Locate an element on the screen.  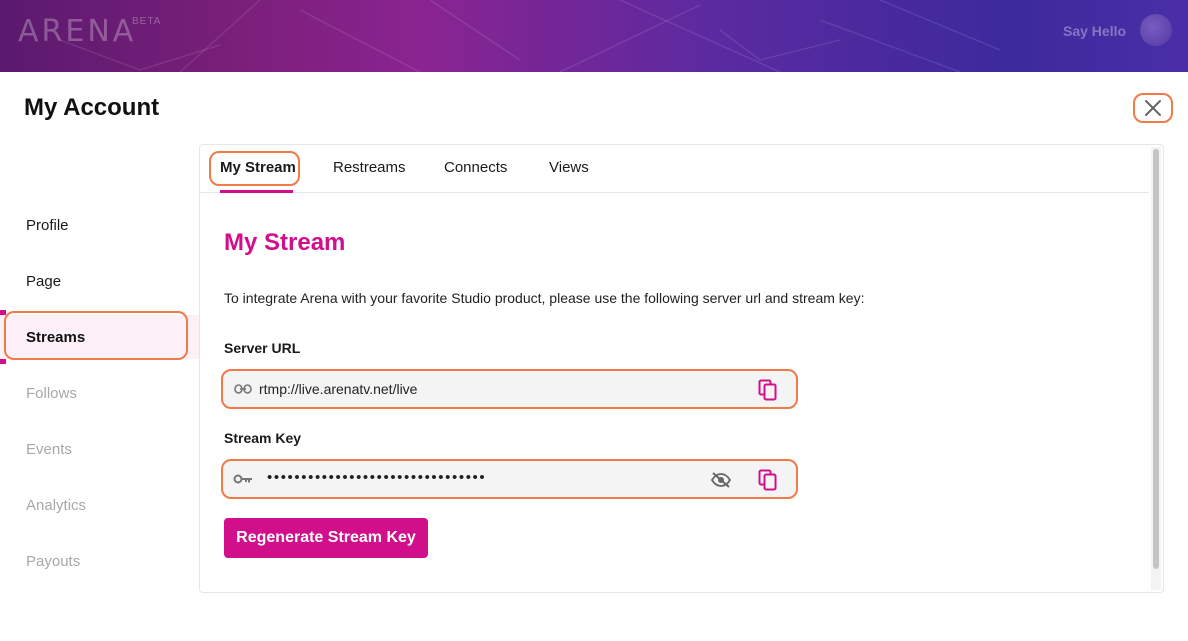
stream-key-field: •••••••••••••••••••••••••••••••• is located at coordinates (509, 479).